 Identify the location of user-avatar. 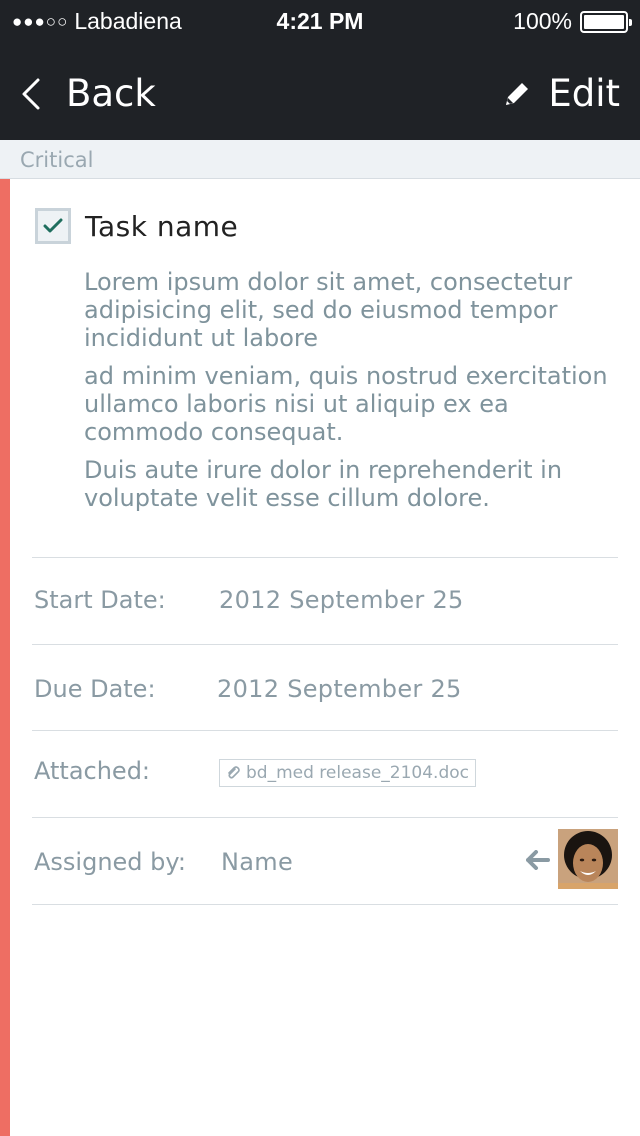
(588, 859).